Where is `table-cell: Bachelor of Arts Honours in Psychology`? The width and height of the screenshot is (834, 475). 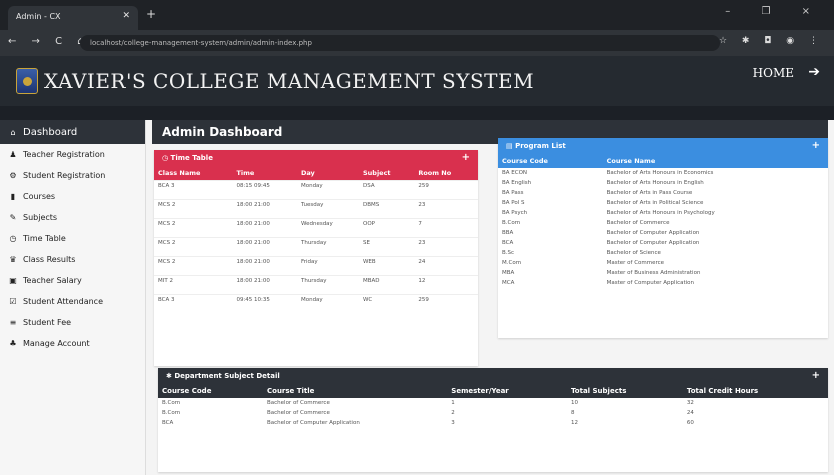 table-cell: Bachelor of Arts Honours in Psychology is located at coordinates (660, 213).